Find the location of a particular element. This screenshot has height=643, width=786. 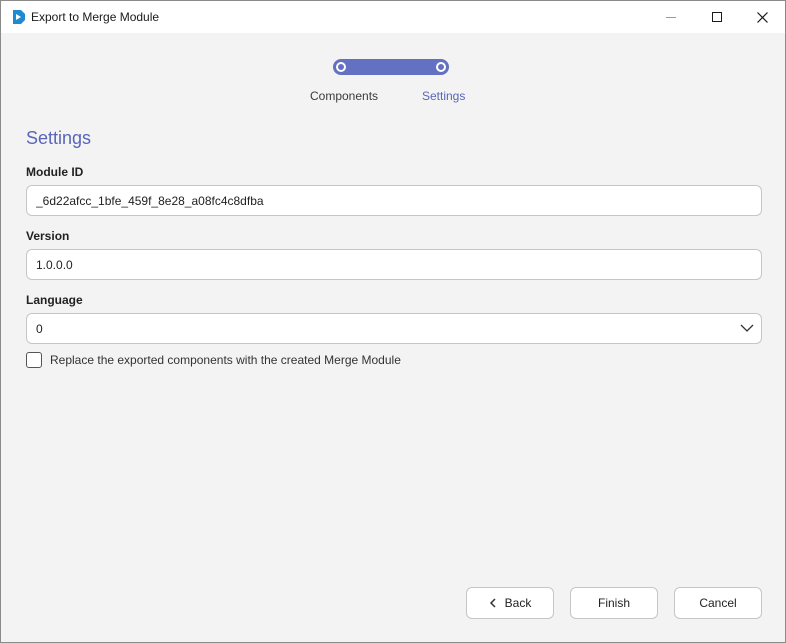

step-dot-components is located at coordinates (341, 67).